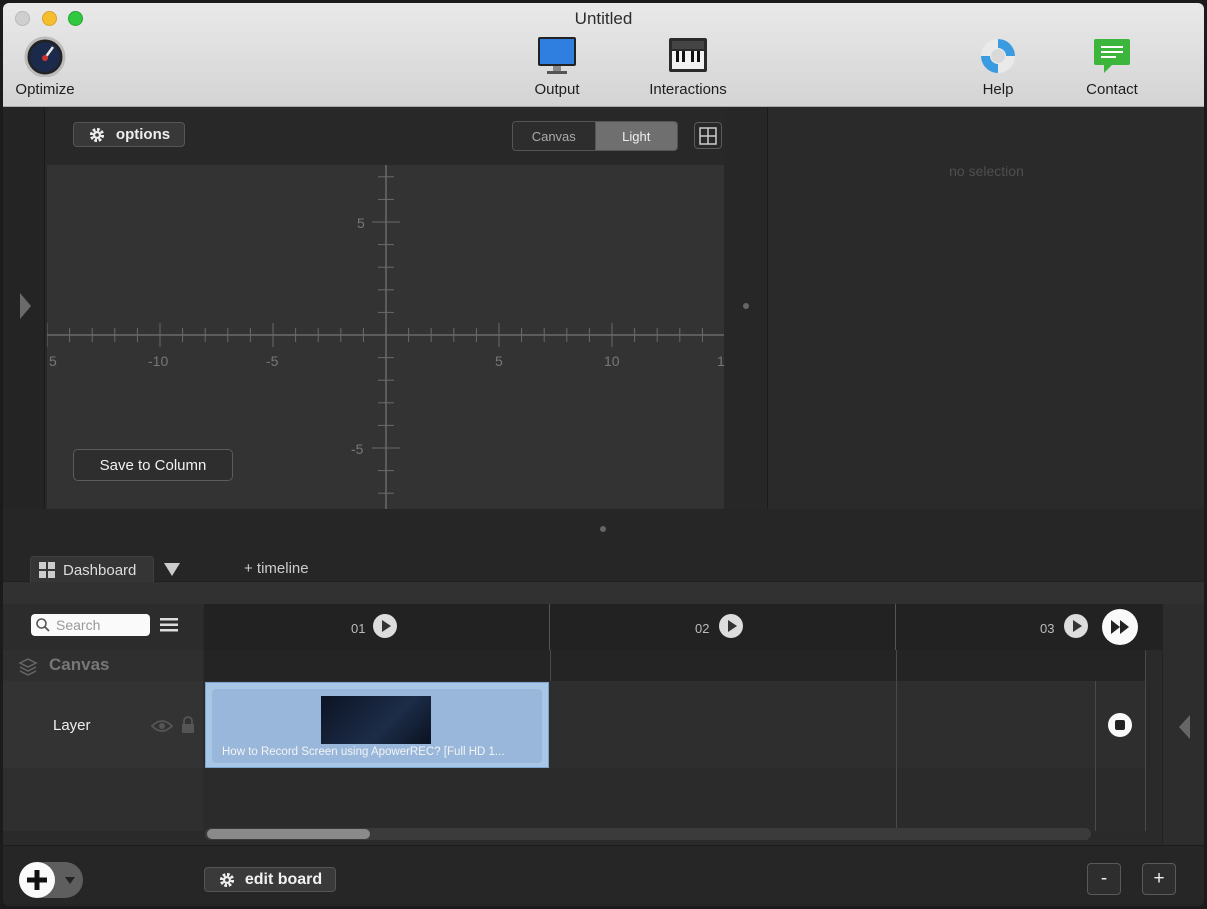 The height and width of the screenshot is (909, 1207). Describe the element at coordinates (288, 834) in the screenshot. I see `scrollbar-thumb` at that location.